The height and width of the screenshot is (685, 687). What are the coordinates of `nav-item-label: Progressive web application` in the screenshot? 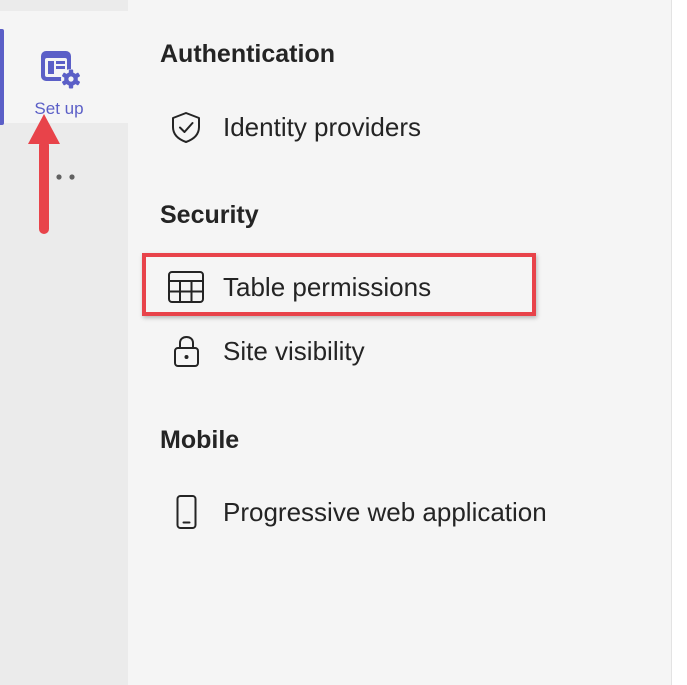 It's located at (385, 512).